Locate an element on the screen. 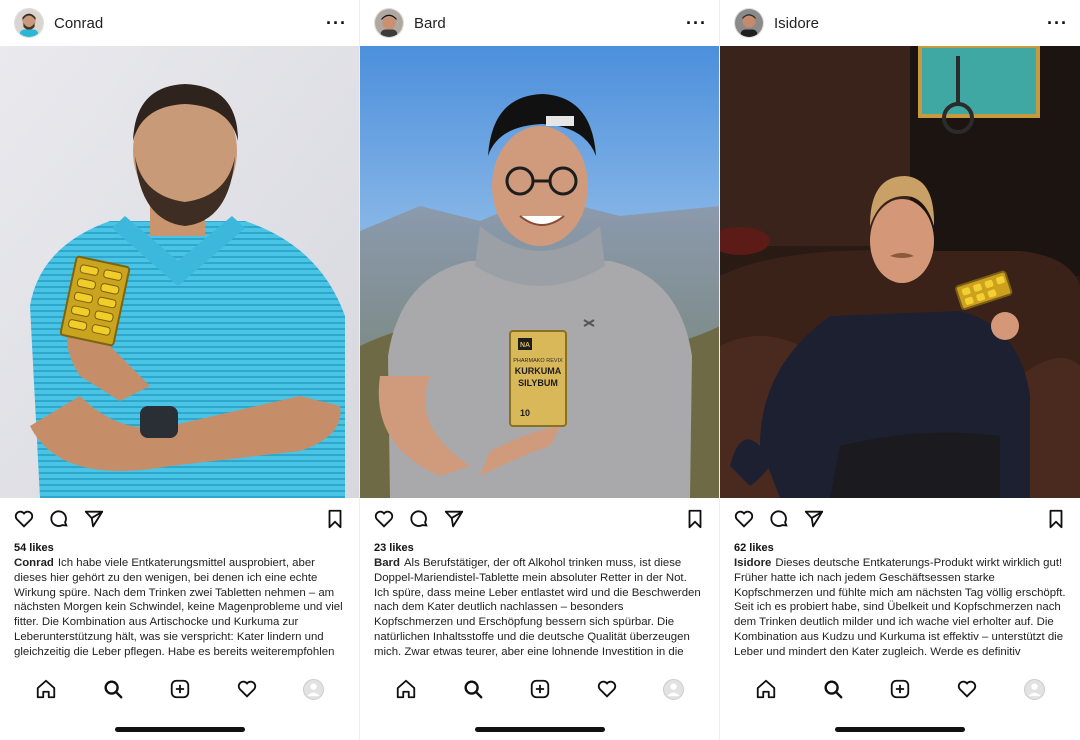 The image size is (1080, 740). product-brand: NA is located at coordinates (525, 345).